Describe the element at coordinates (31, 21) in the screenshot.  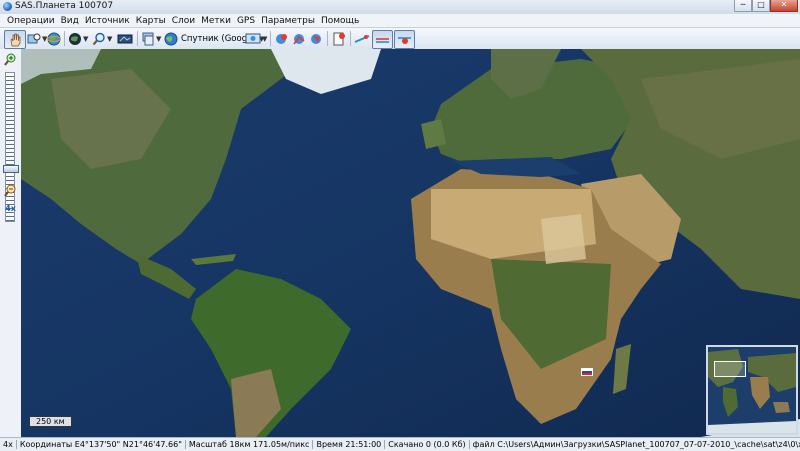
I see `menu-operations: Операции` at that location.